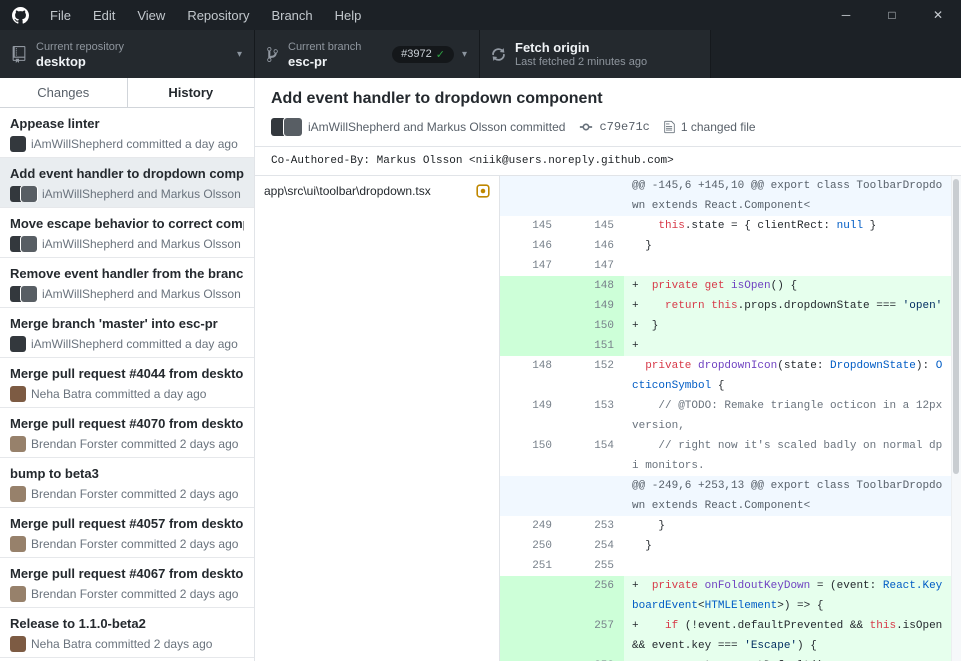 The height and width of the screenshot is (661, 961). What do you see at coordinates (20, 15) in the screenshot?
I see `github-logo-icon` at bounding box center [20, 15].